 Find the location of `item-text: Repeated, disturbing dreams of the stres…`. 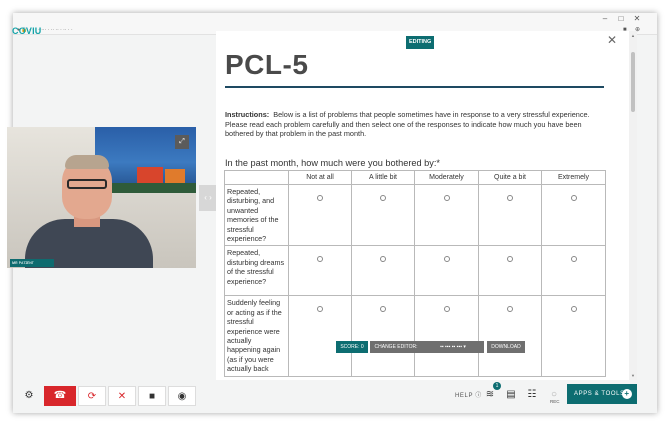

item-text: Repeated, disturbing dreams of the stres… is located at coordinates (256, 271).